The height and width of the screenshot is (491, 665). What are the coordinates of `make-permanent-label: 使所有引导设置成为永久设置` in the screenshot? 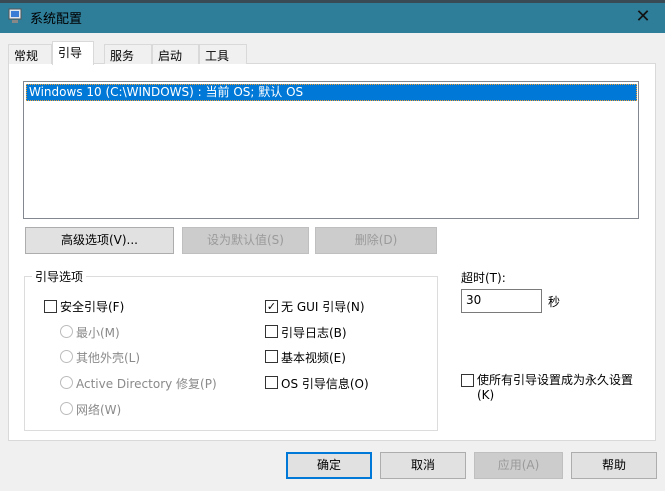 It's located at (555, 380).